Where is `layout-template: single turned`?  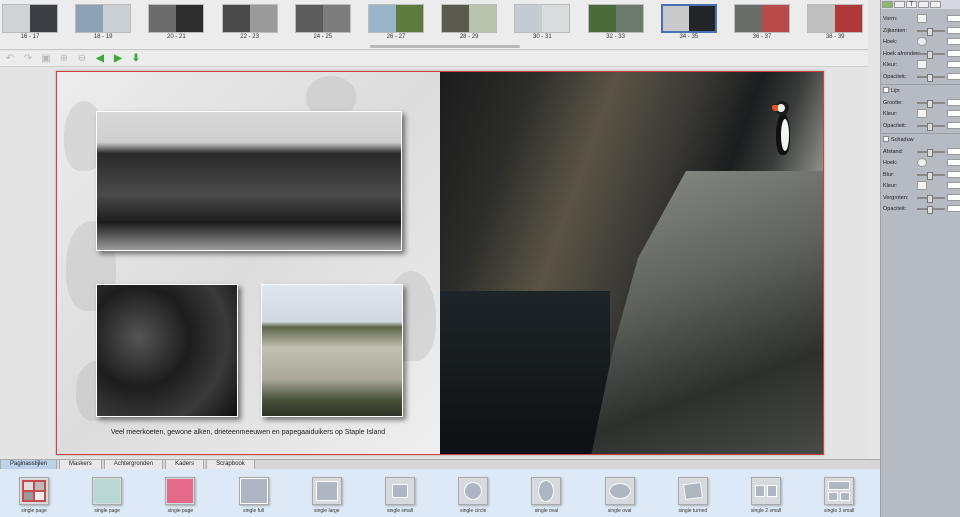
layout-template: single turned is located at coordinates (693, 497).